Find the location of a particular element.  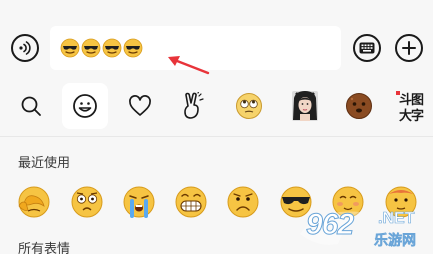

tabs-divider is located at coordinates (216, 136).